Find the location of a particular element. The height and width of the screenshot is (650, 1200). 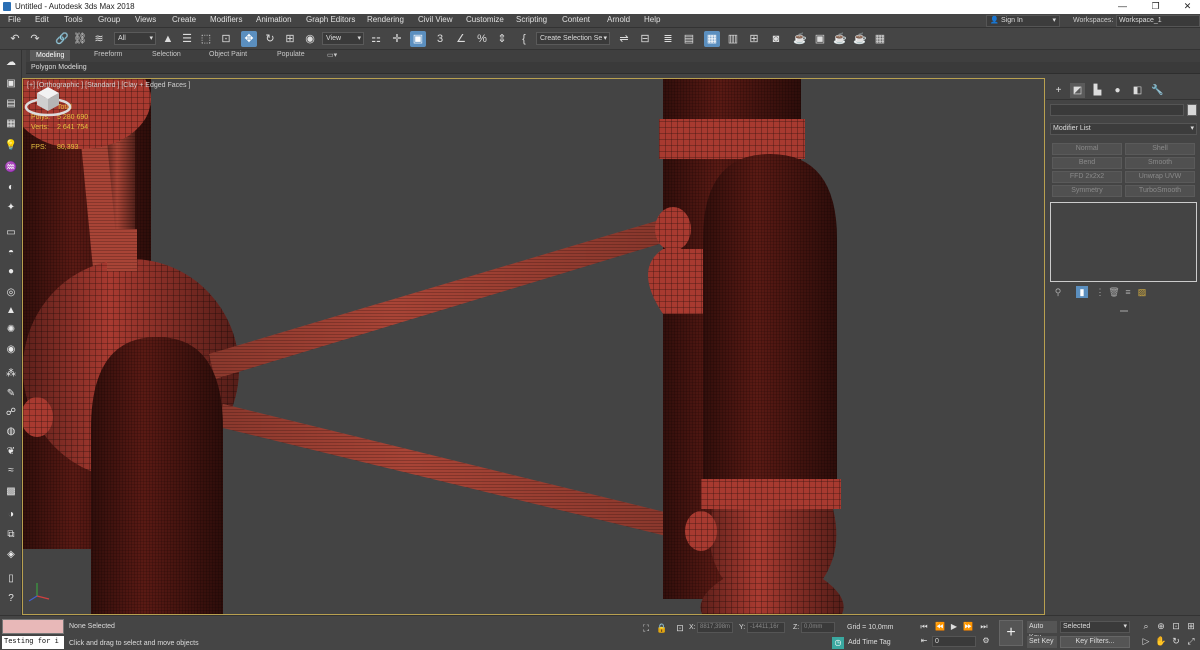

bind-spacewarp-icon: ≋ is located at coordinates (99, 39).